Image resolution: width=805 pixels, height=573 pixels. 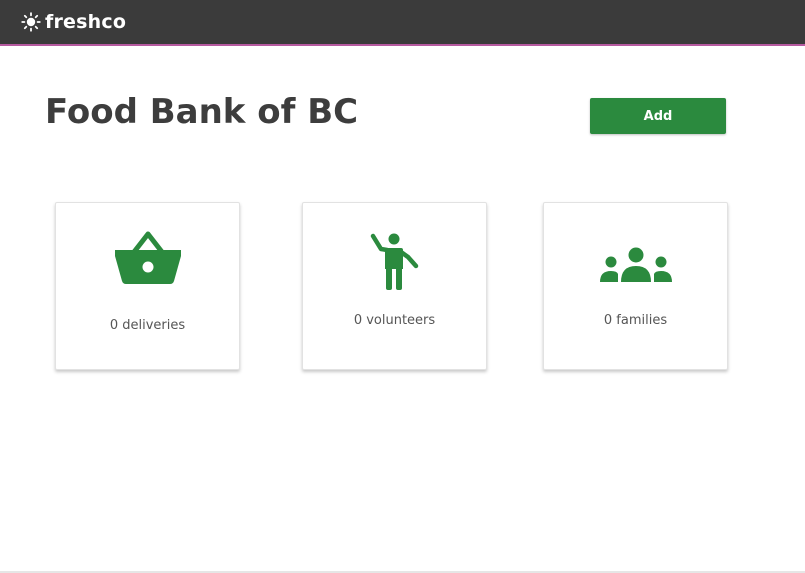 I want to click on brand-logo: freshco, so click(x=73, y=22).